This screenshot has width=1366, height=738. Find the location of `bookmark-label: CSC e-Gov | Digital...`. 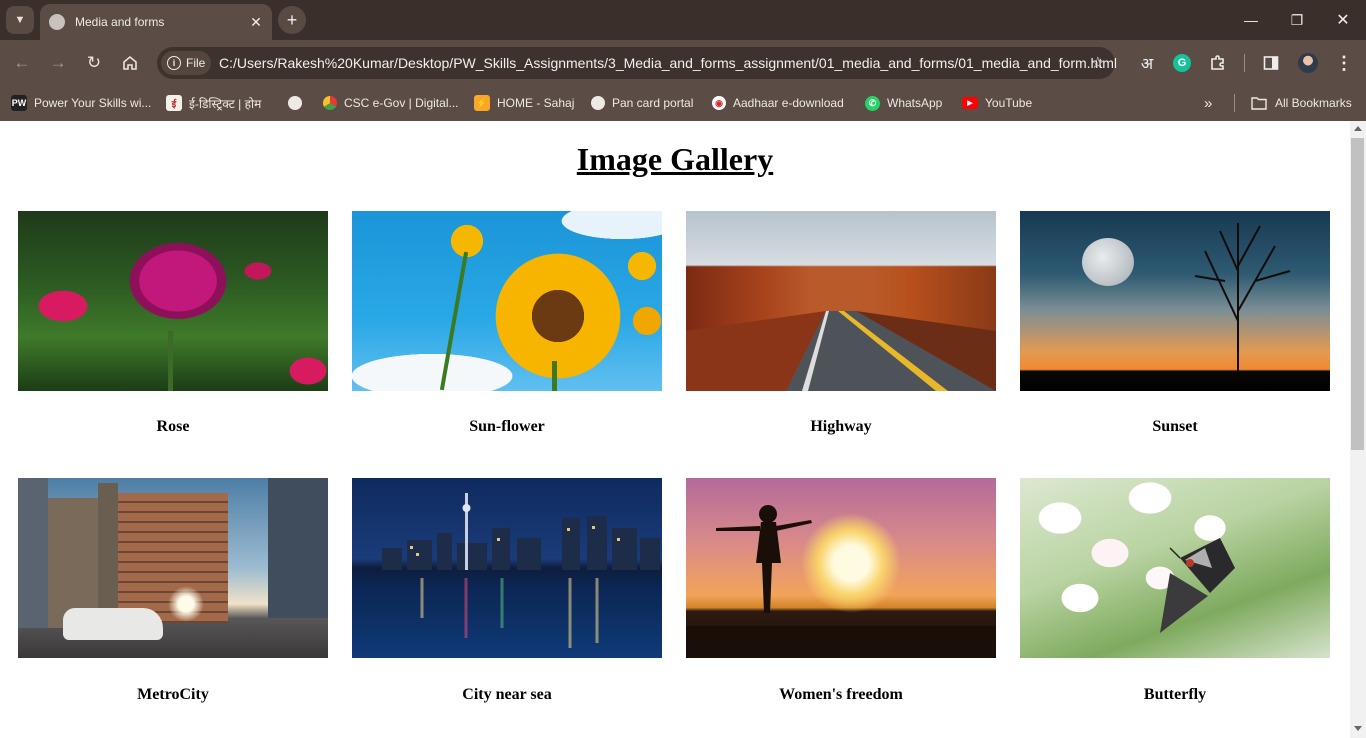

bookmark-label: CSC e-Gov | Digital... is located at coordinates (401, 103).